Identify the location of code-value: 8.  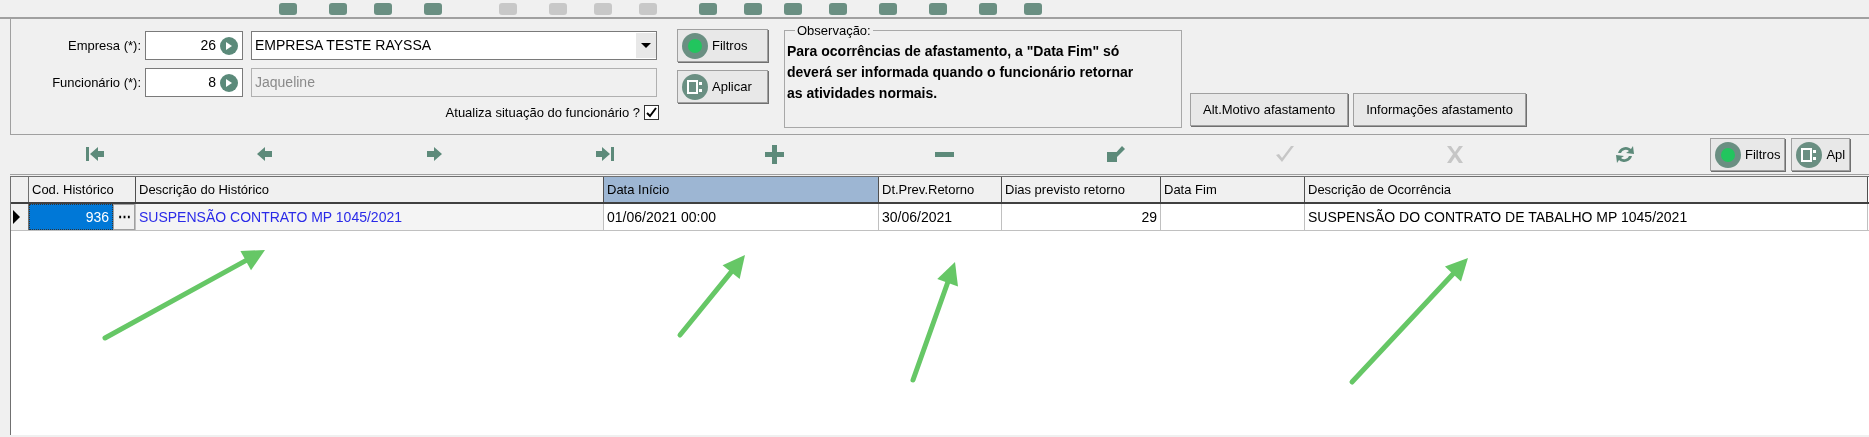
(212, 82).